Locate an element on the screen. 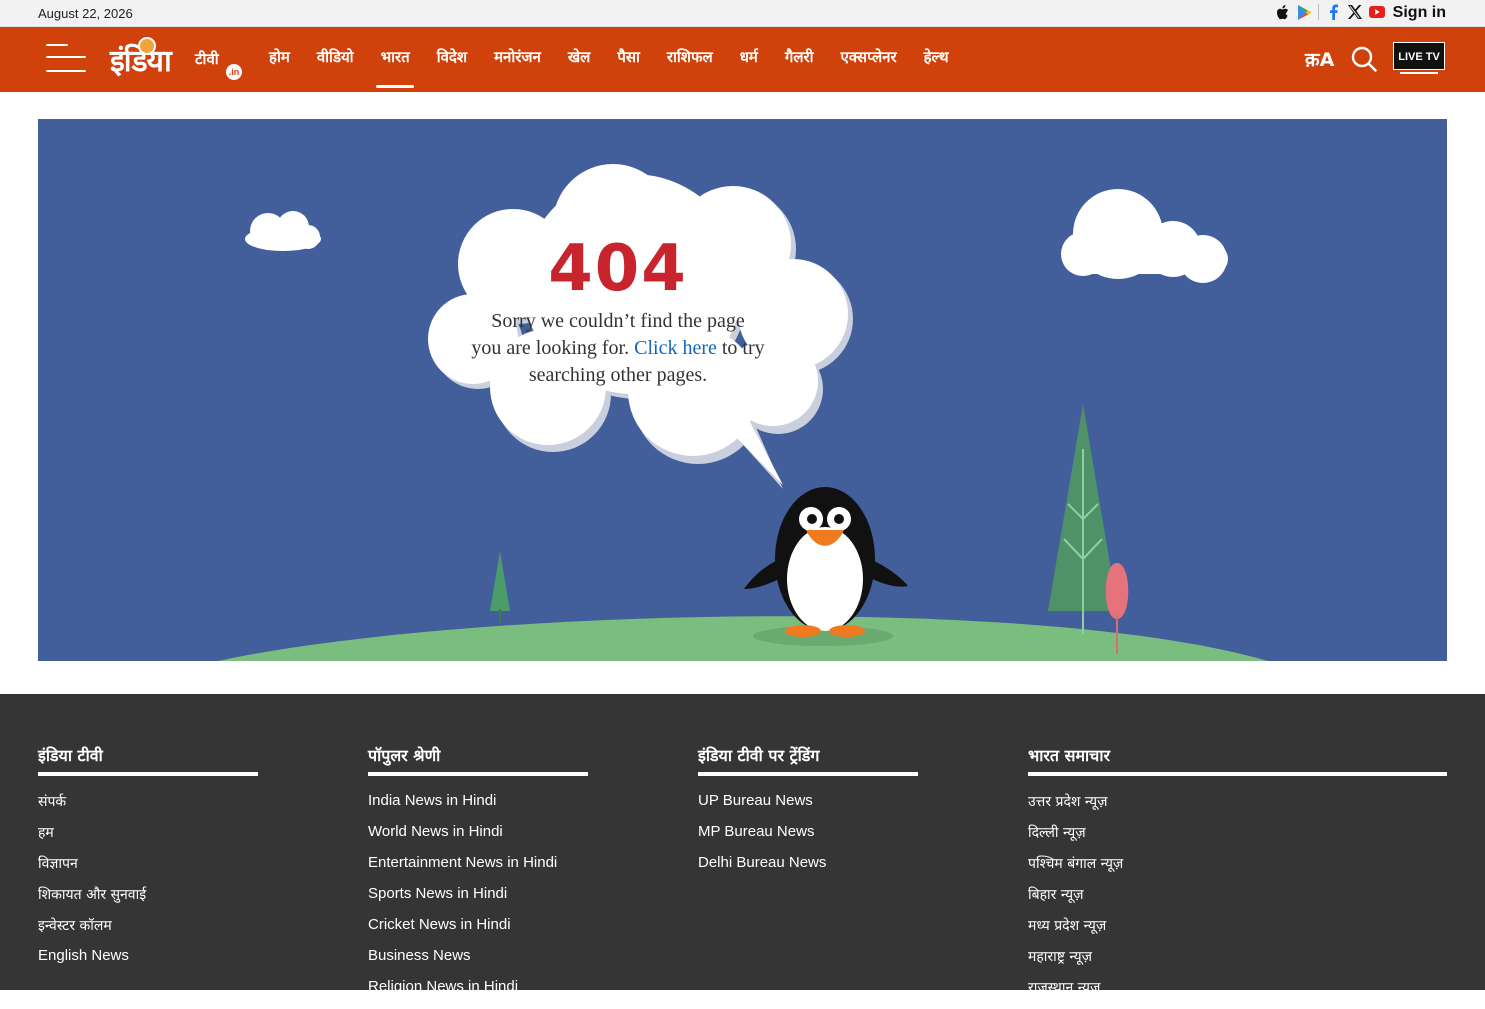 The image size is (1485, 1009). hamburger-menu-icon is located at coordinates (66, 58).